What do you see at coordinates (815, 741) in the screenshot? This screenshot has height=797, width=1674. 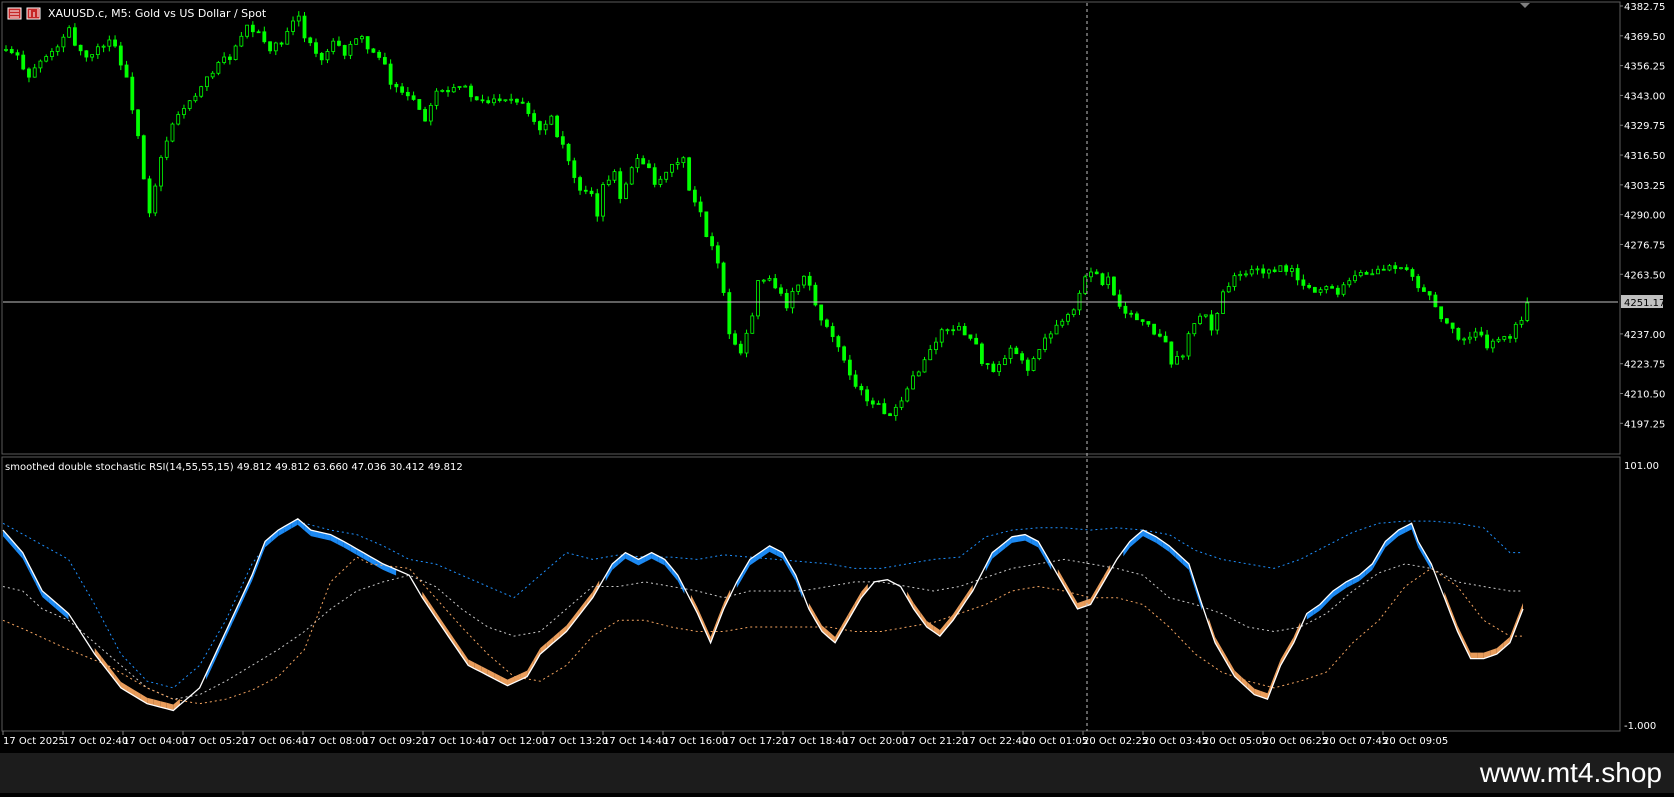 I see `time-tick-label: 17 Oct 18:40` at bounding box center [815, 741].